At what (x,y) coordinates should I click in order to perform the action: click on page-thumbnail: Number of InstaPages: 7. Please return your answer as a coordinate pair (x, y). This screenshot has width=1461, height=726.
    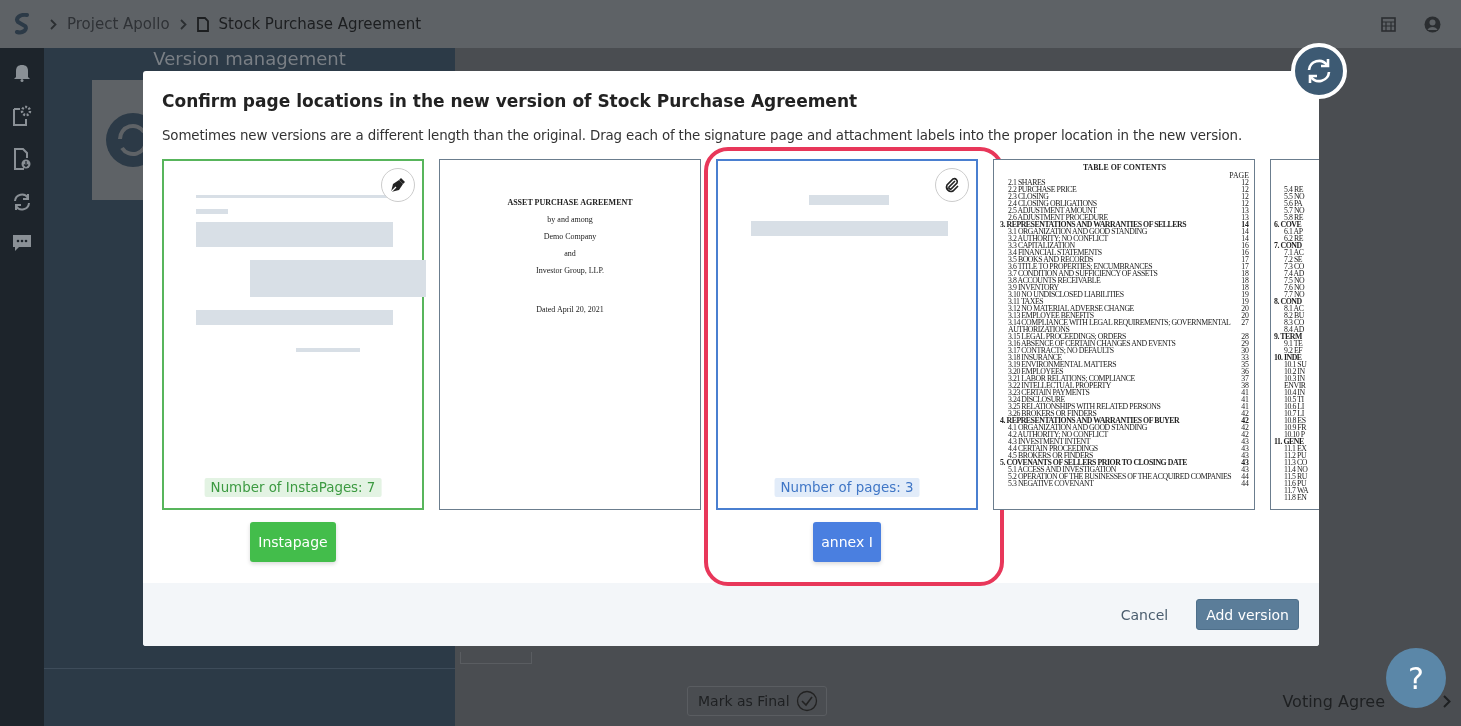
    Looking at the image, I should click on (293, 334).